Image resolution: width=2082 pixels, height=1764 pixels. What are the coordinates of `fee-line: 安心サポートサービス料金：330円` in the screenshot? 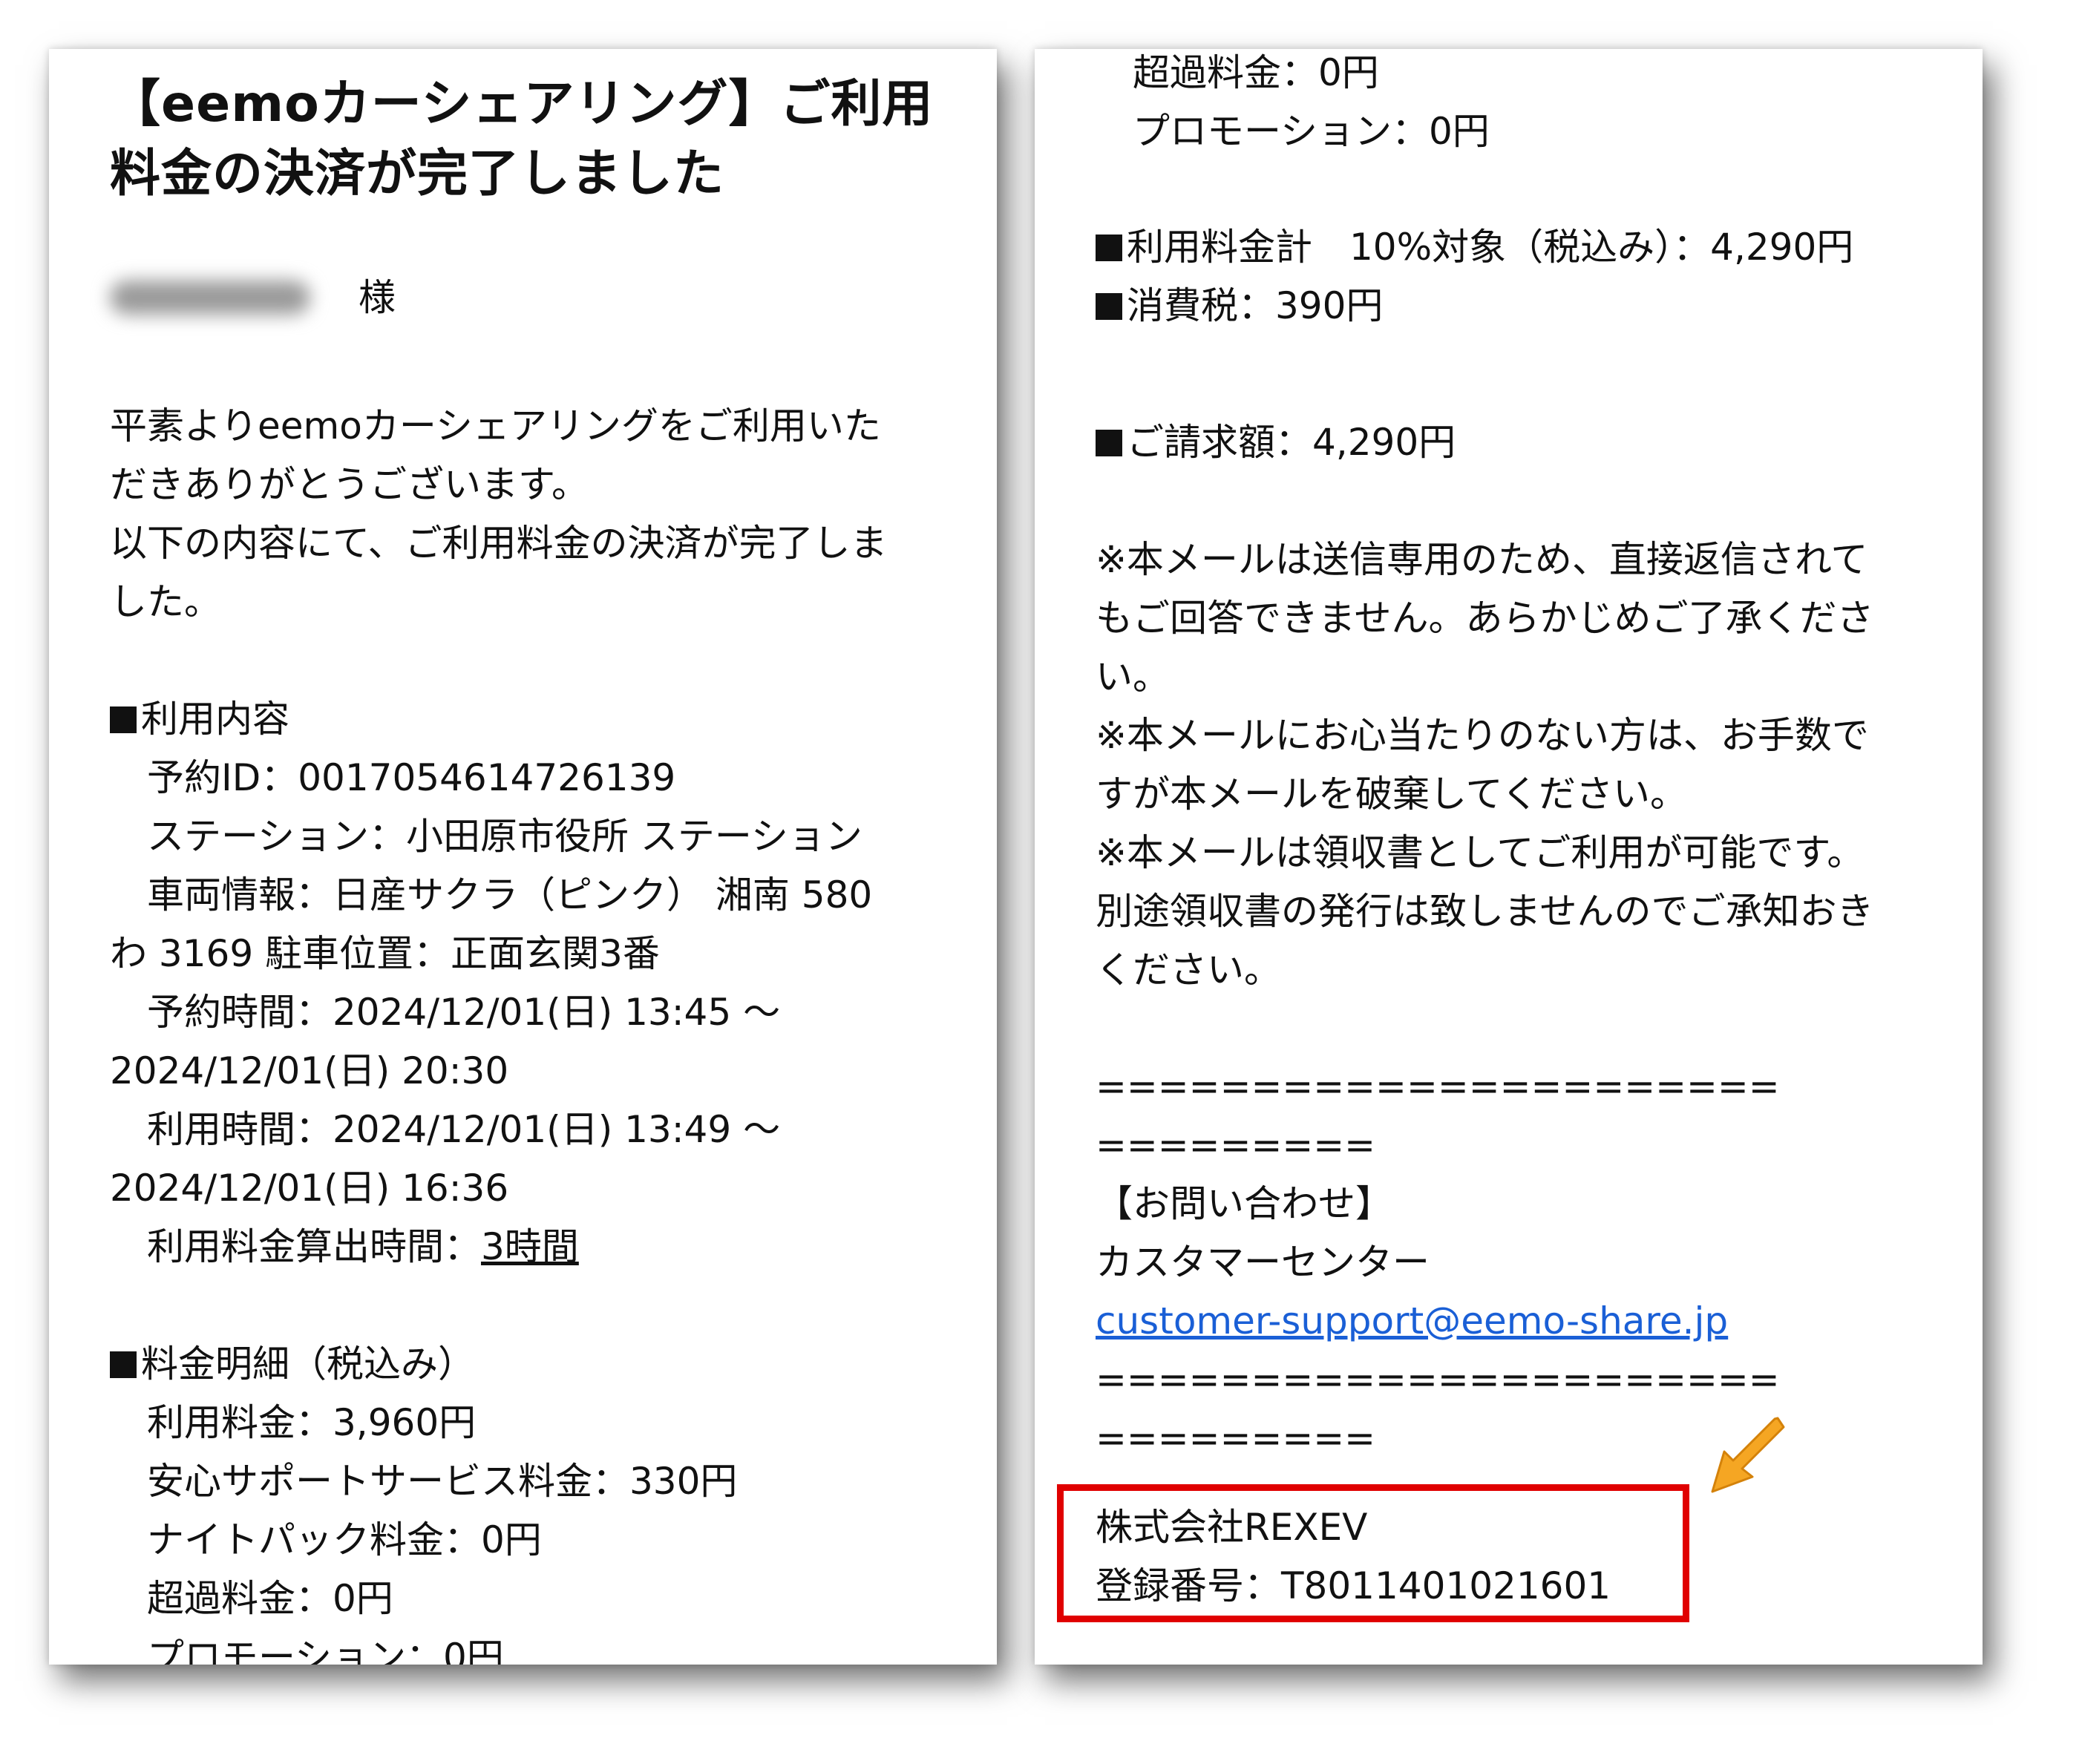 It's located at (442, 1481).